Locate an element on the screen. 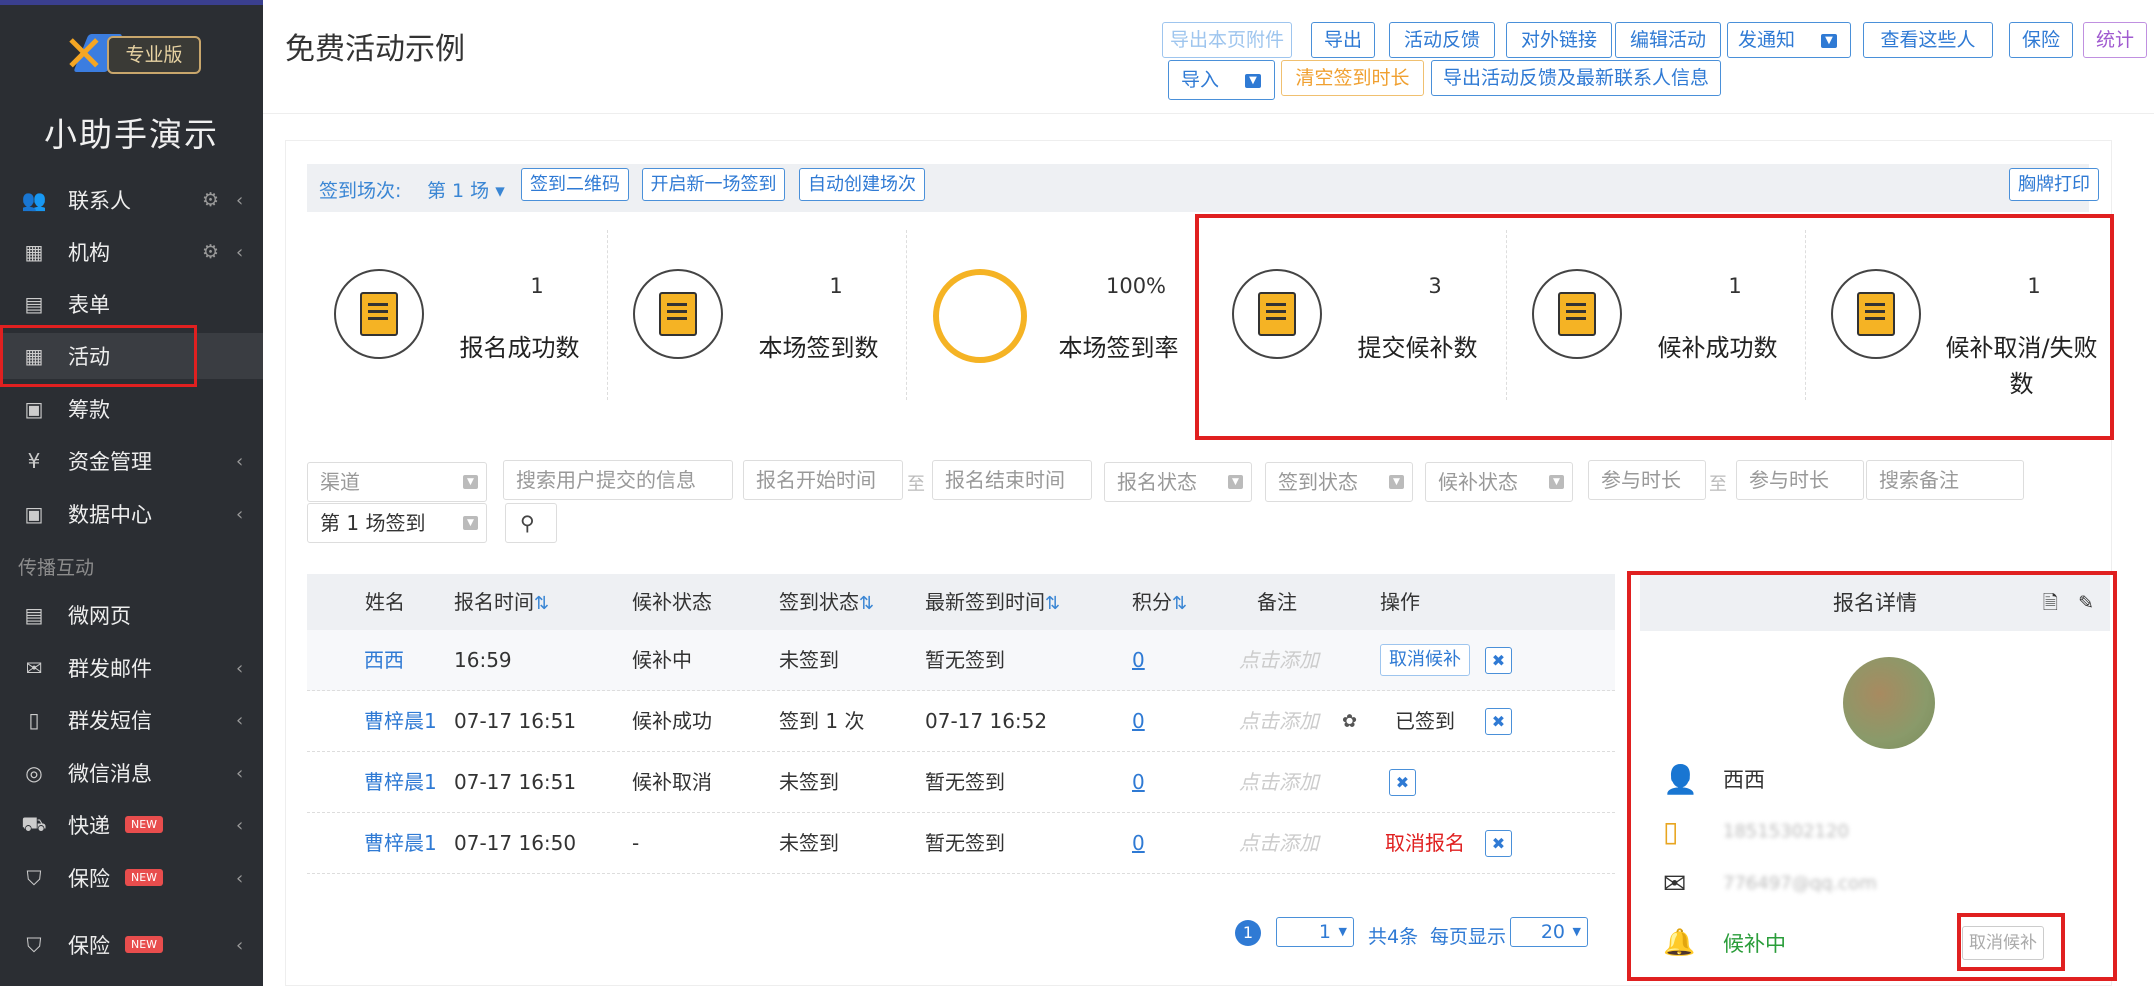 Image resolution: width=2154 pixels, height=986 pixels. per-page-label: 每页显示 is located at coordinates (1468, 937).